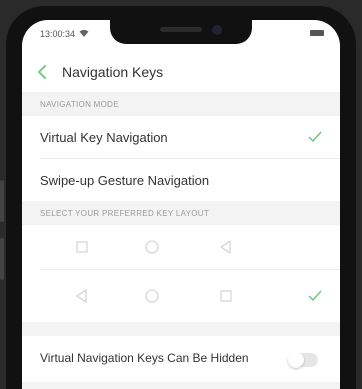 The height and width of the screenshot is (389, 362). I want to click on option-virtual-key-navigation: Virtual Key Navigation, so click(181, 137).